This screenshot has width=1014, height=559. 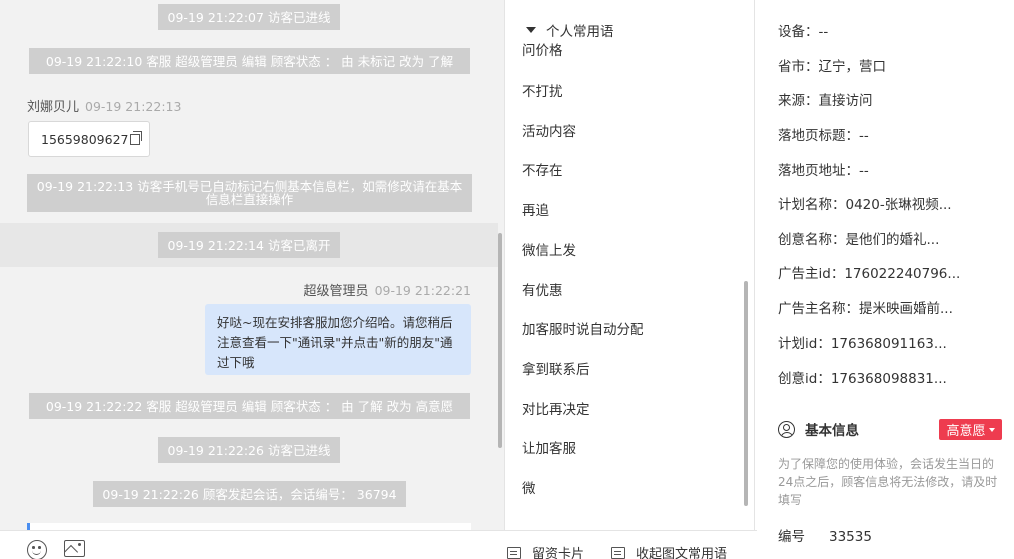 I want to click on phrase-group-header: 个人常用语, so click(x=569, y=30).